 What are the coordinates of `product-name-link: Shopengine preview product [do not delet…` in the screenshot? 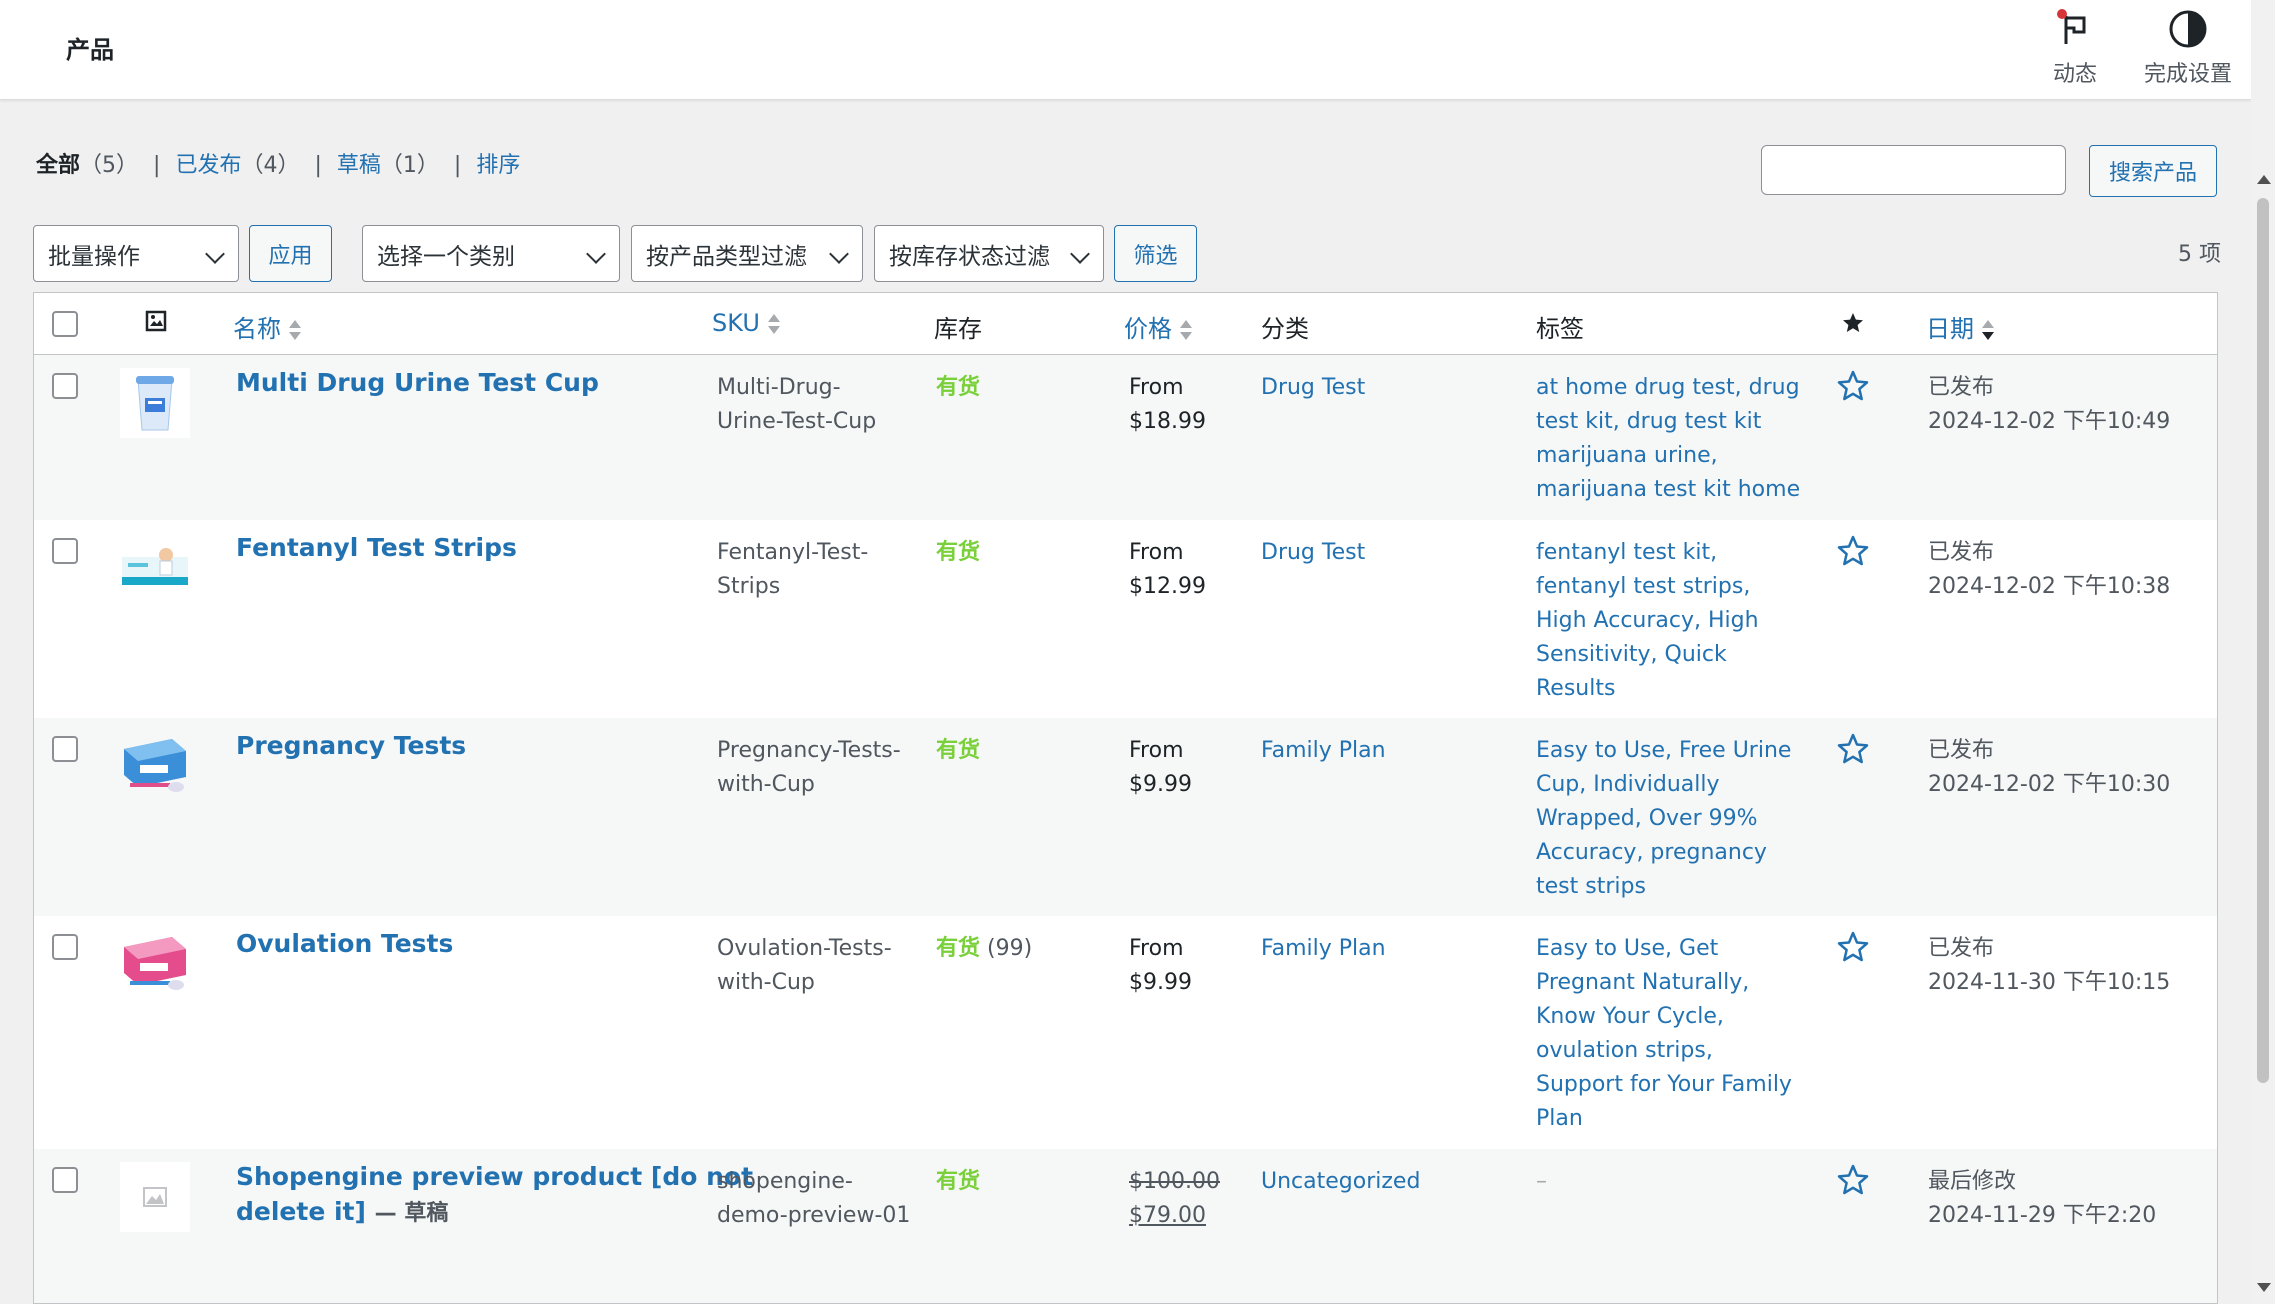 It's located at (494, 1195).